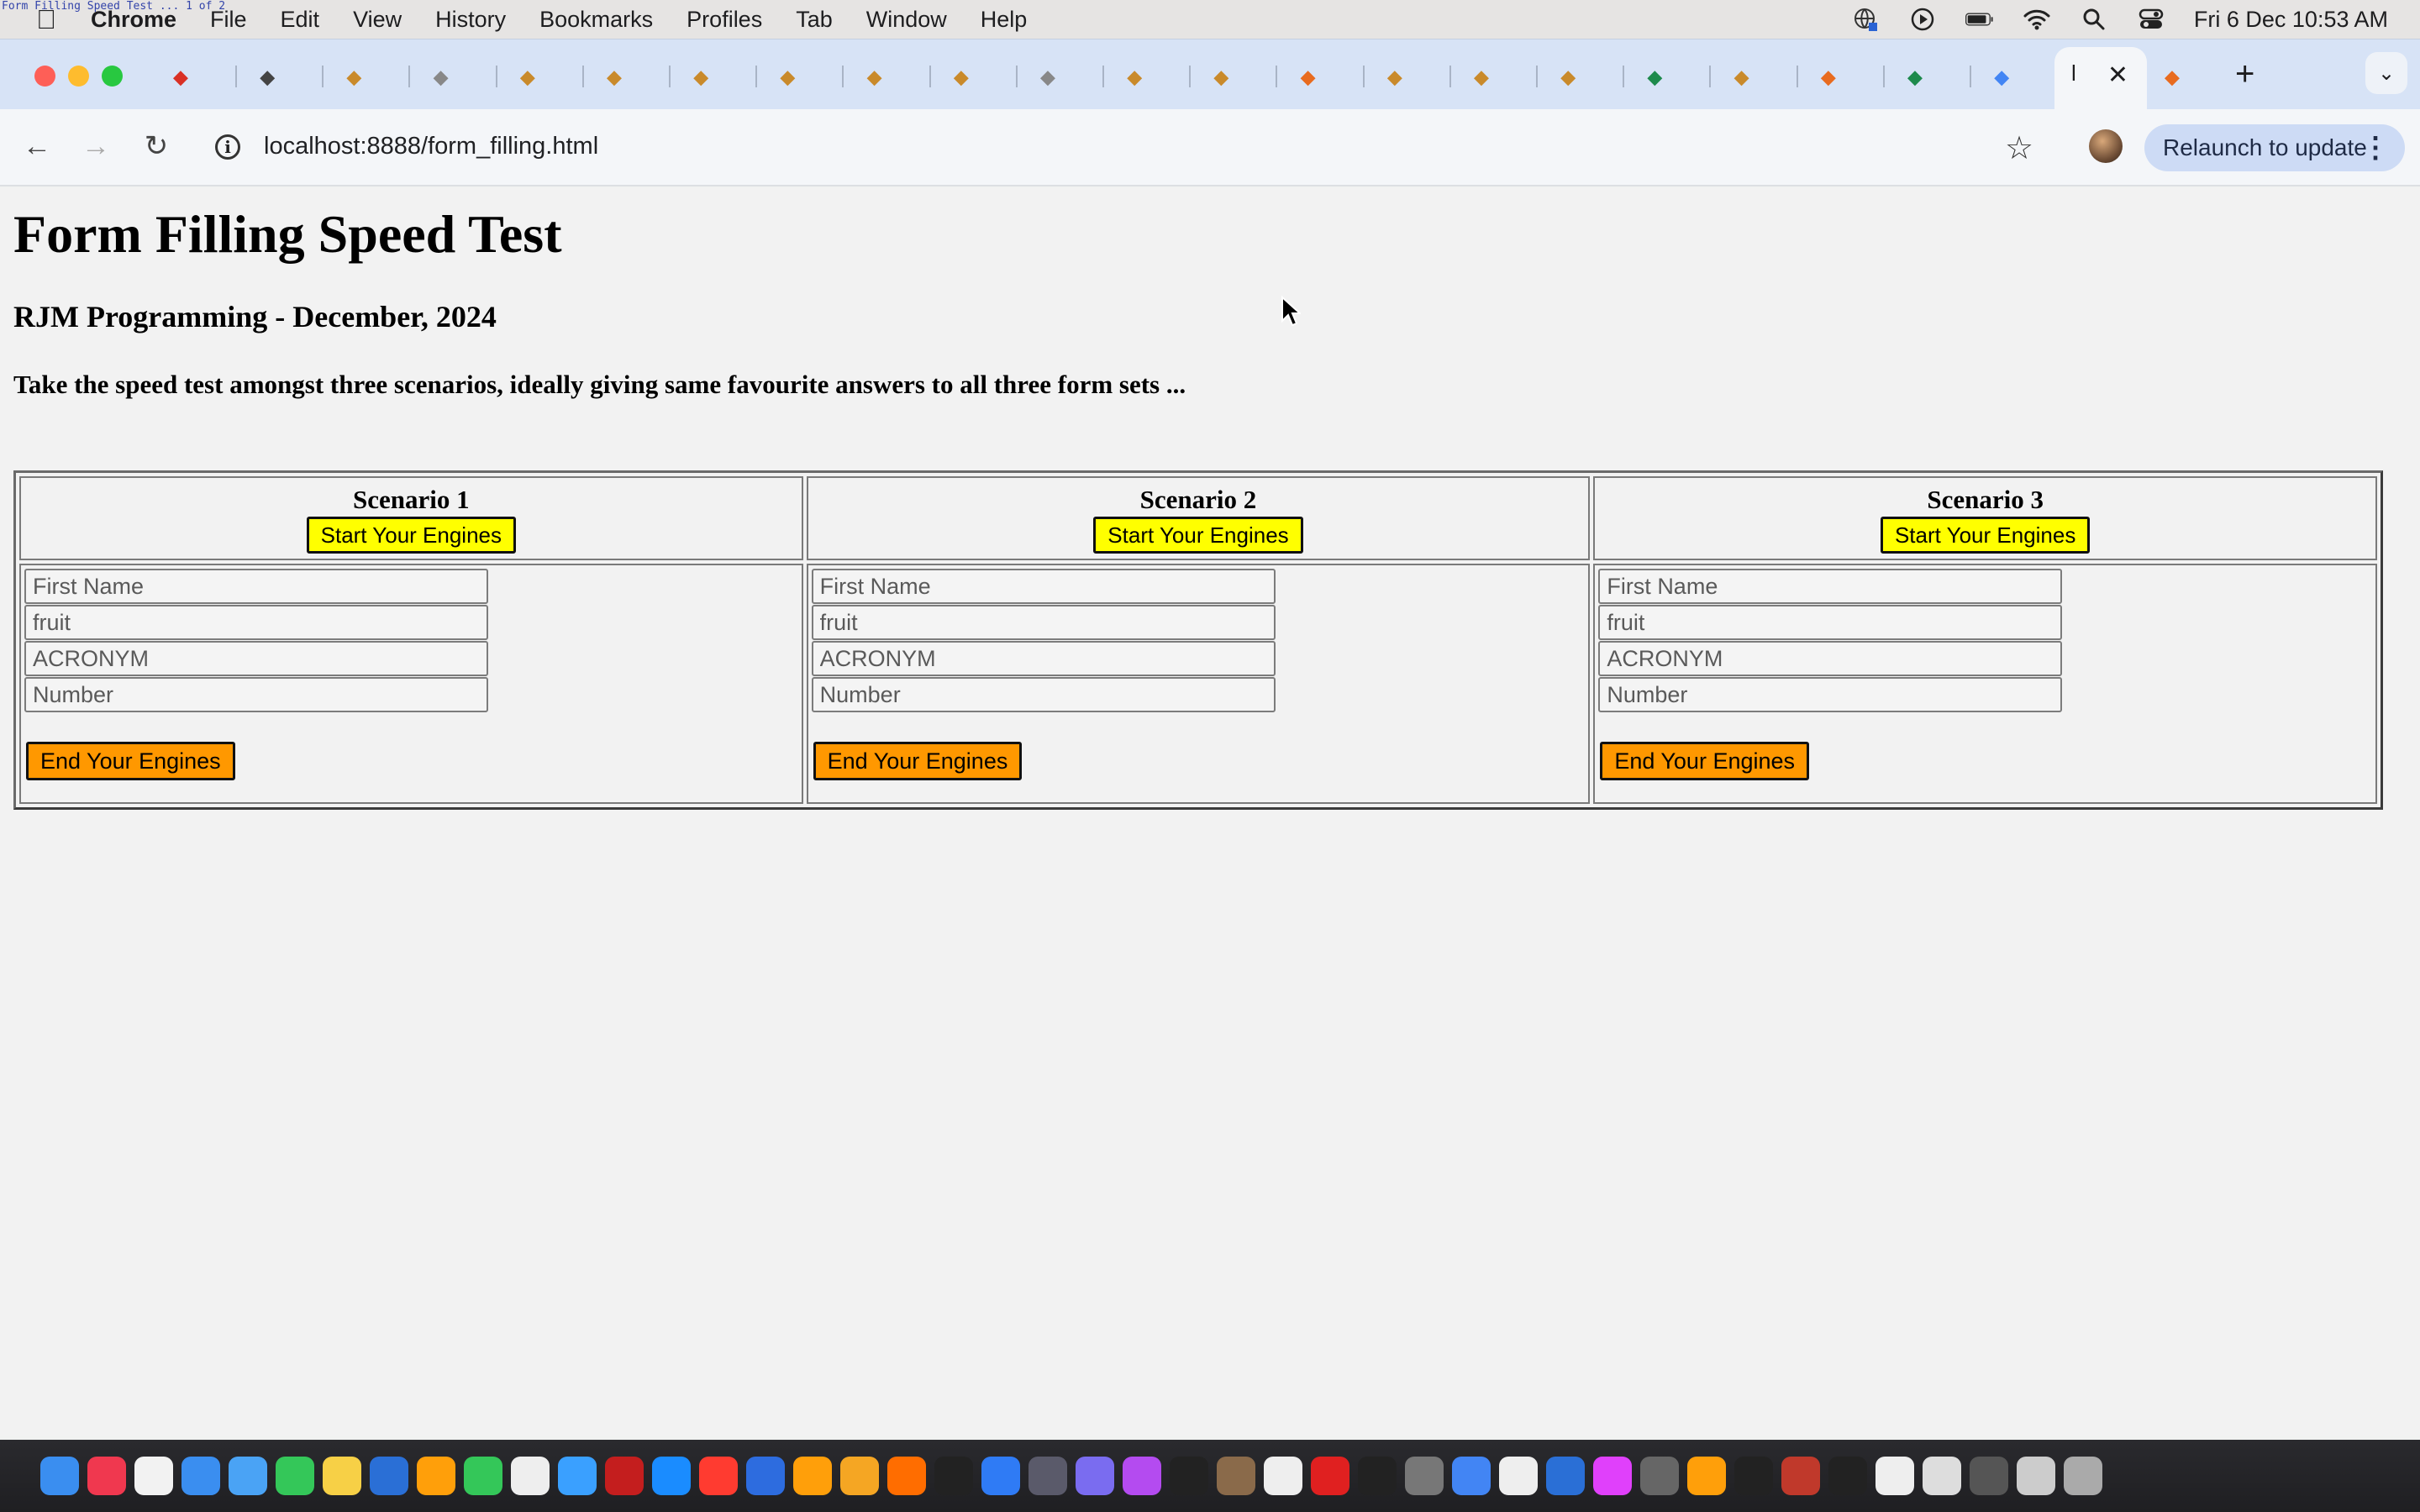  Describe the element at coordinates (300, 20) in the screenshot. I see `menu-edit: Edit` at that location.